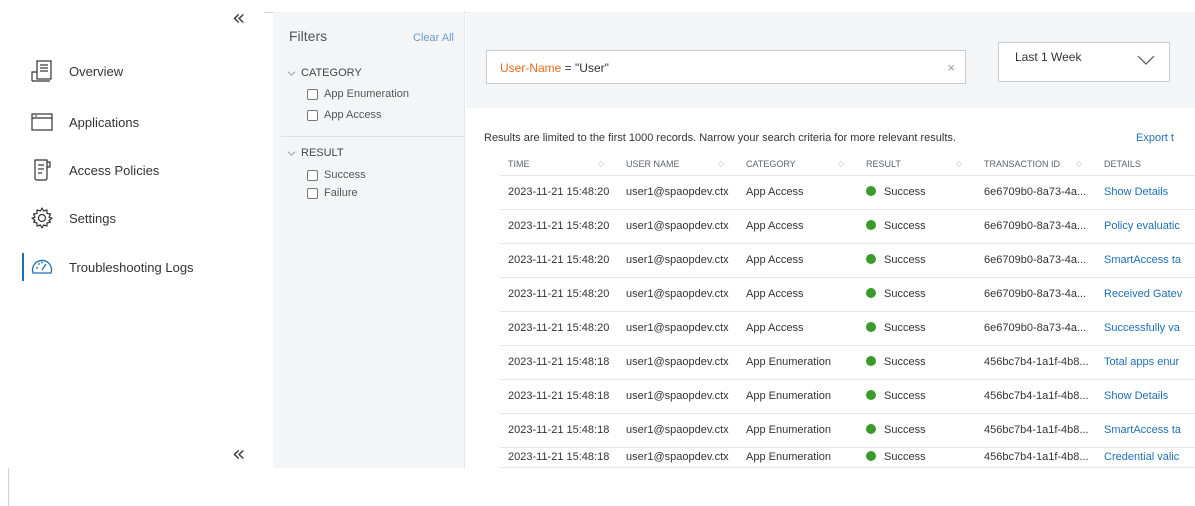 Image resolution: width=1195 pixels, height=506 pixels. Describe the element at coordinates (726, 67) in the screenshot. I see `search-input: User-Name = "User" ×` at that location.